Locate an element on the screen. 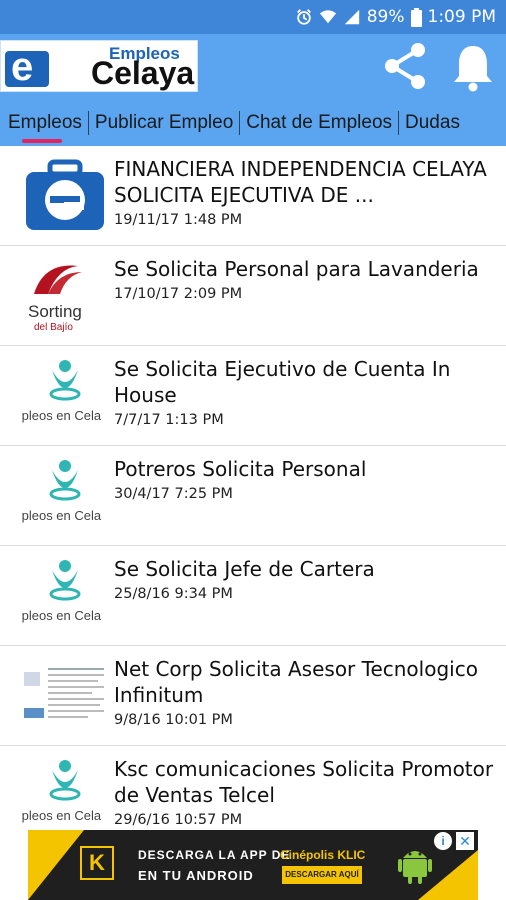 The image size is (506, 900). job-title: Potreros Solicita Personal is located at coordinates (240, 469).